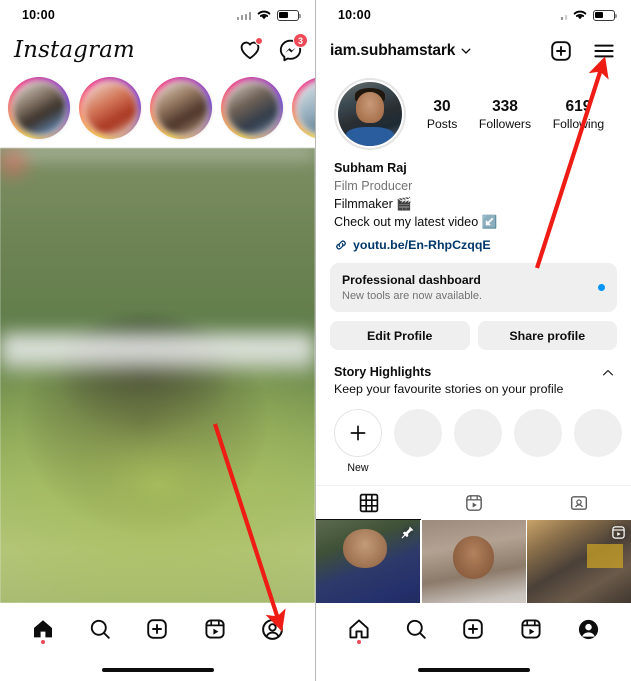 The height and width of the screenshot is (681, 631). I want to click on bio-line-2: Check out my latest video ↙️, so click(416, 221).